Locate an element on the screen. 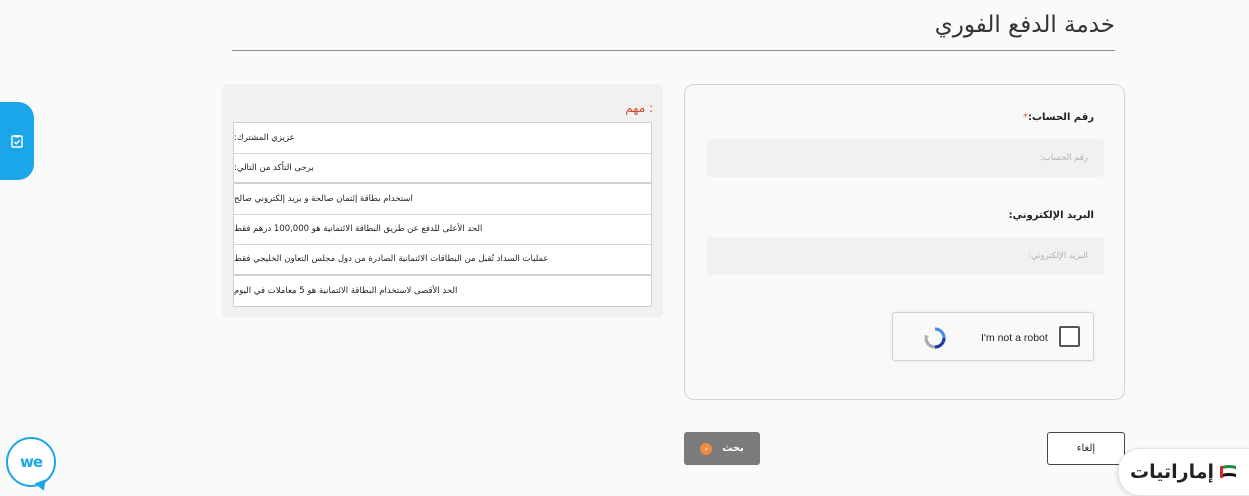 The height and width of the screenshot is (496, 1249). chat-widget-button: we is located at coordinates (31, 462).